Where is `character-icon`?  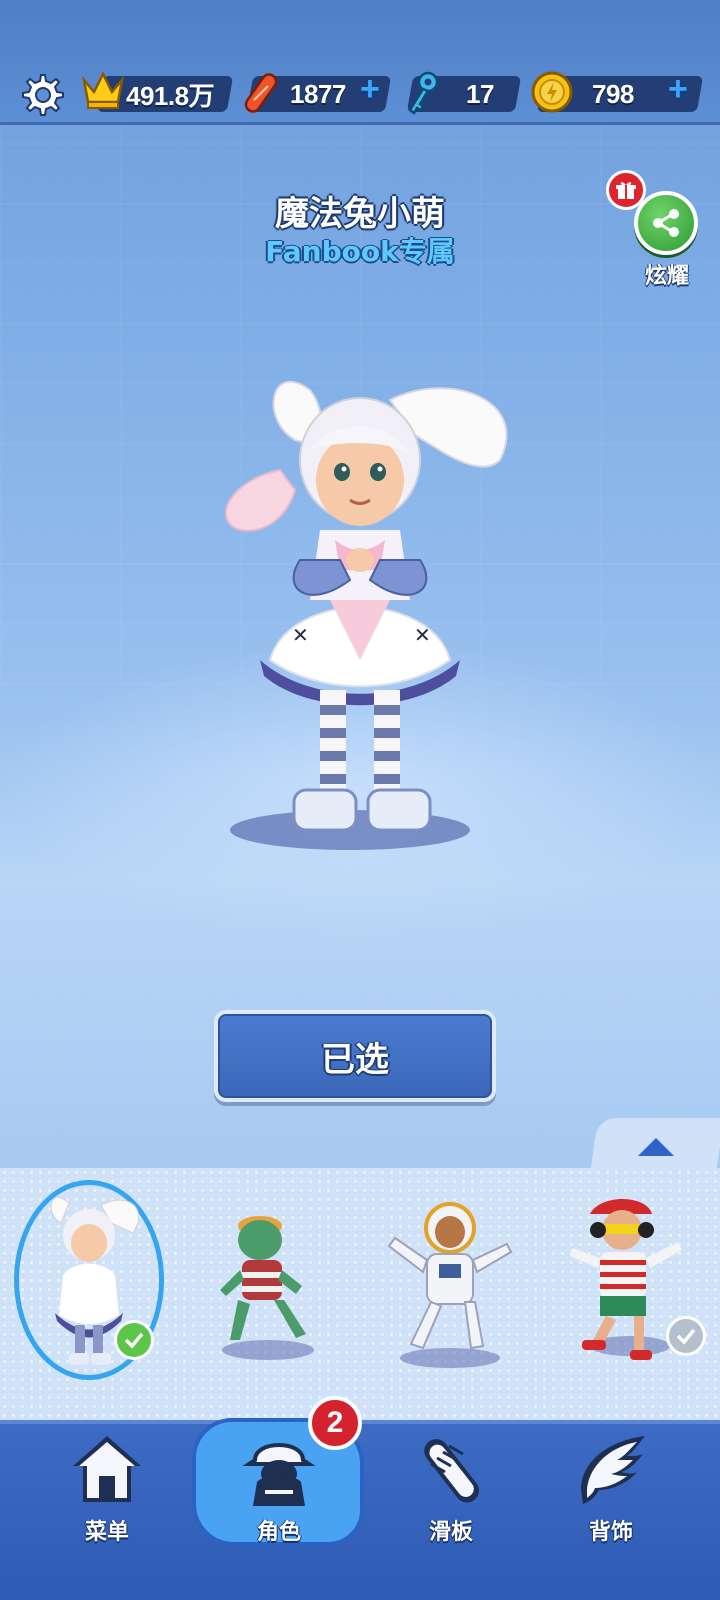 character-icon is located at coordinates (279, 1474).